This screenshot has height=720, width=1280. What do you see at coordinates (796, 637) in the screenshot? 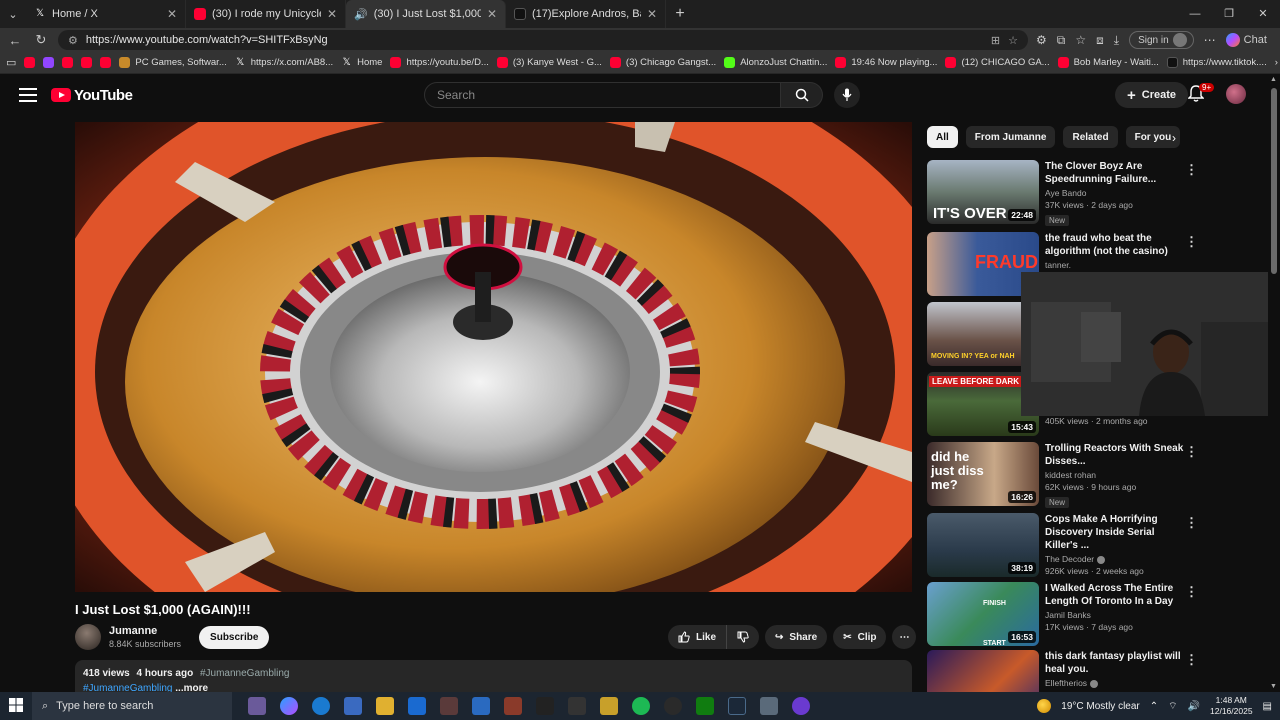
I see `share-button: ↪ Share` at bounding box center [796, 637].